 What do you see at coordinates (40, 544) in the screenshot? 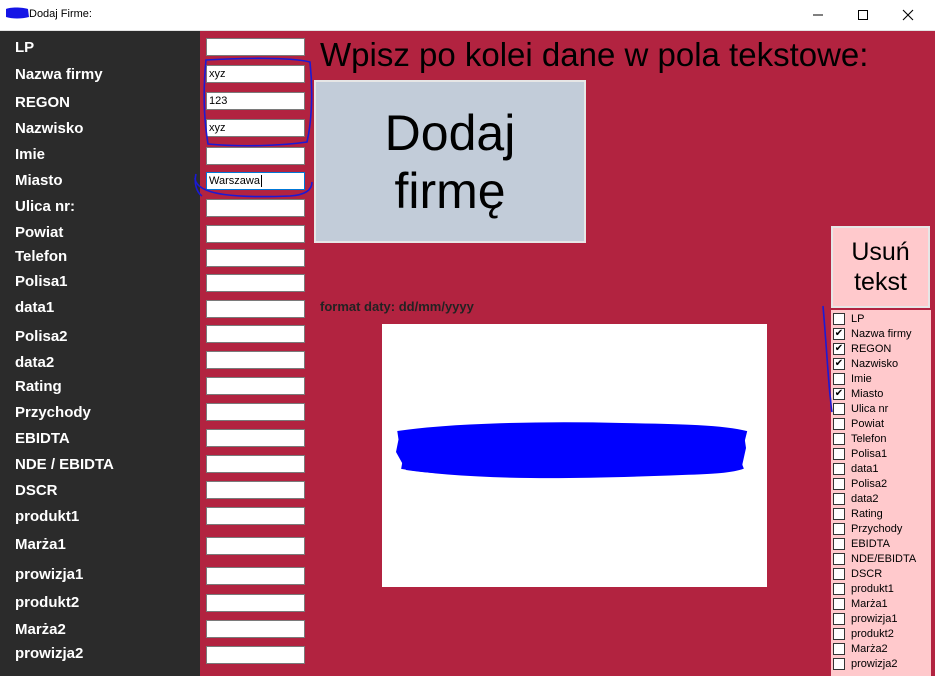
I see `label-marza1: Marża1` at bounding box center [40, 544].